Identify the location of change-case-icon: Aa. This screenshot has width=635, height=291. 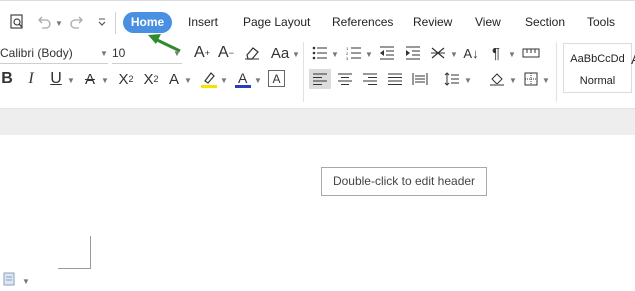
(280, 53).